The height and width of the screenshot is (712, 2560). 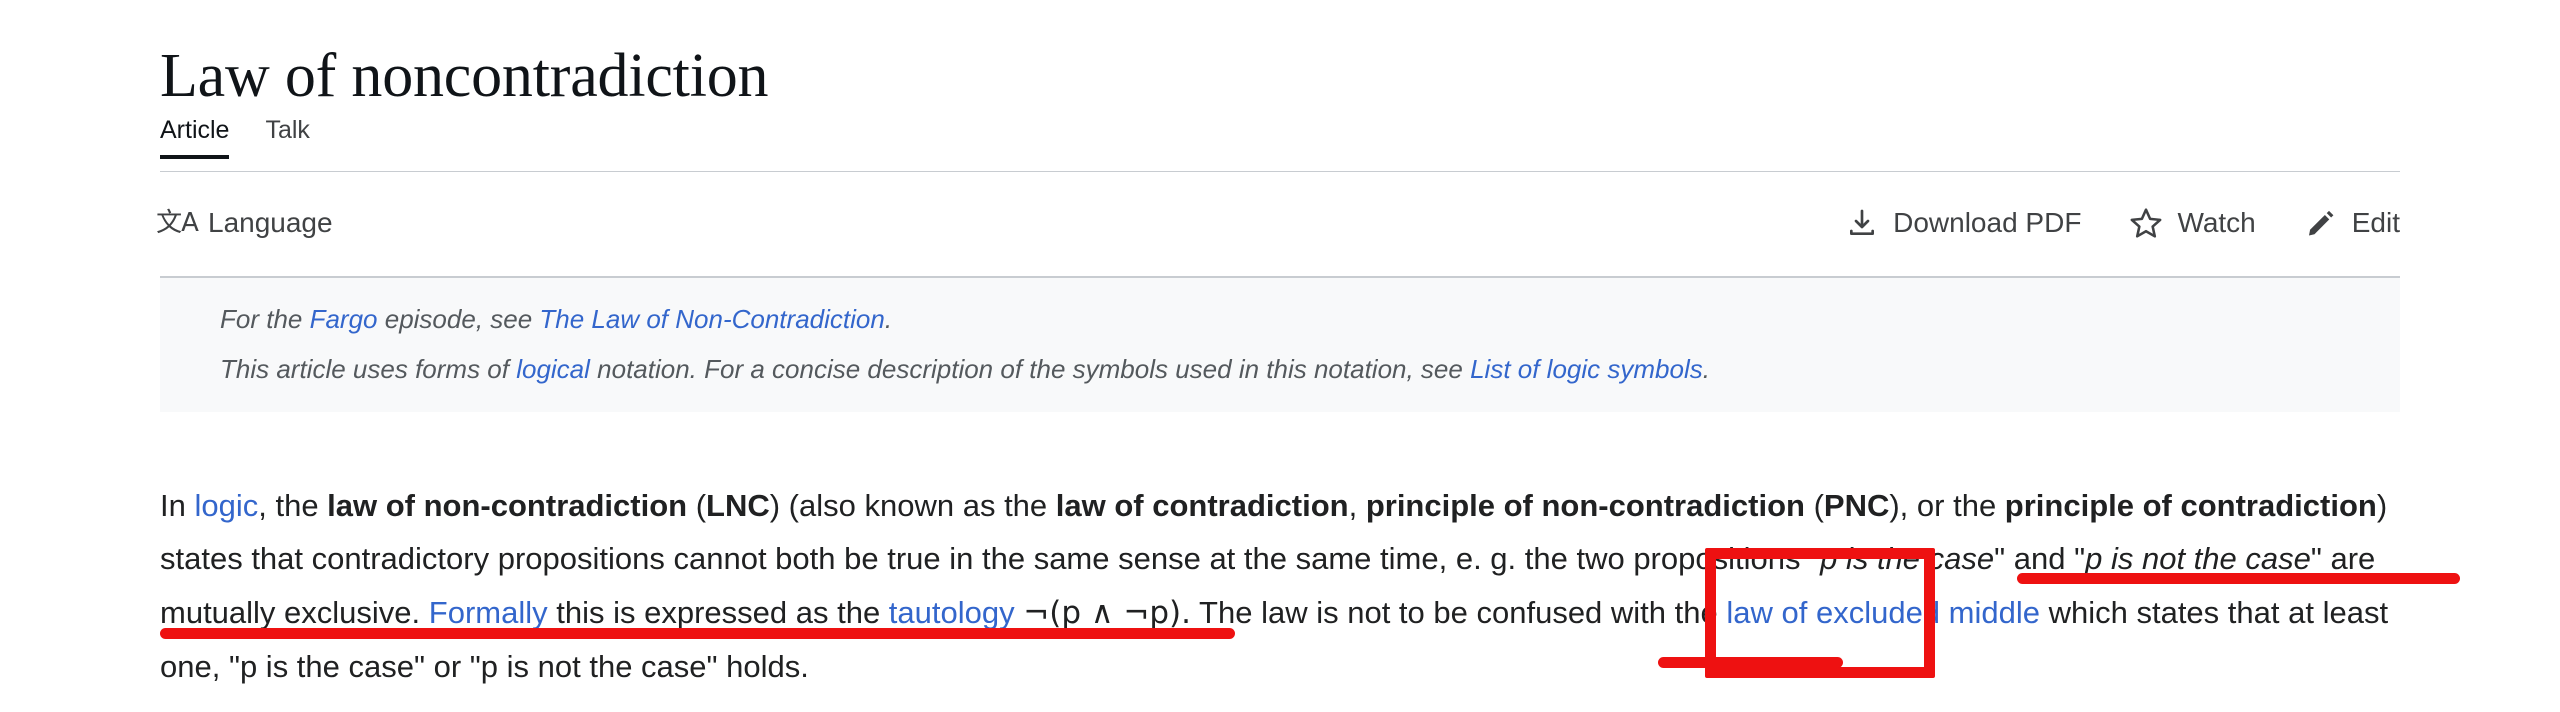 What do you see at coordinates (265, 319) in the screenshot?
I see `hatnote-text: For the` at bounding box center [265, 319].